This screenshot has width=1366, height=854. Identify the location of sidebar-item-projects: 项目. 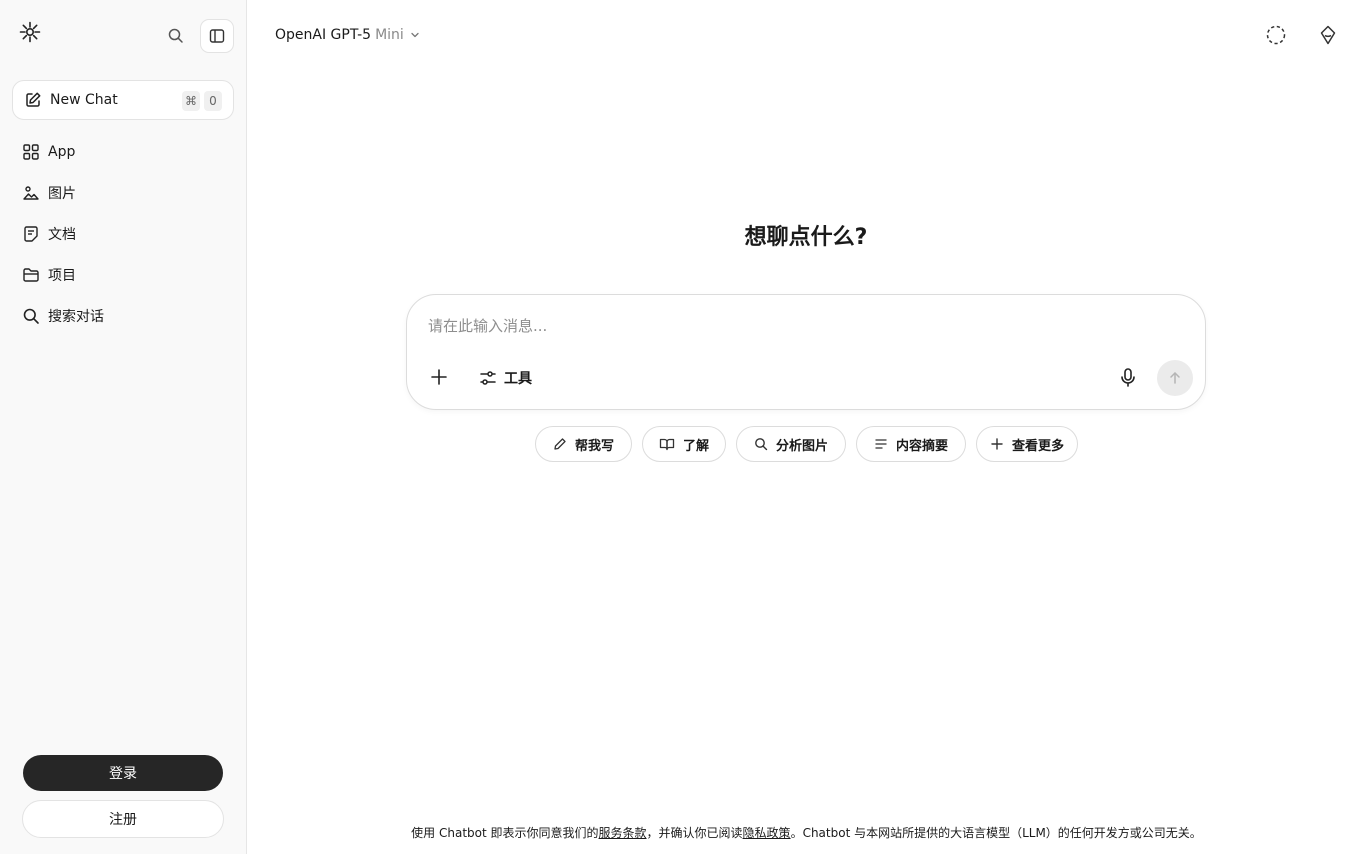
(63, 274).